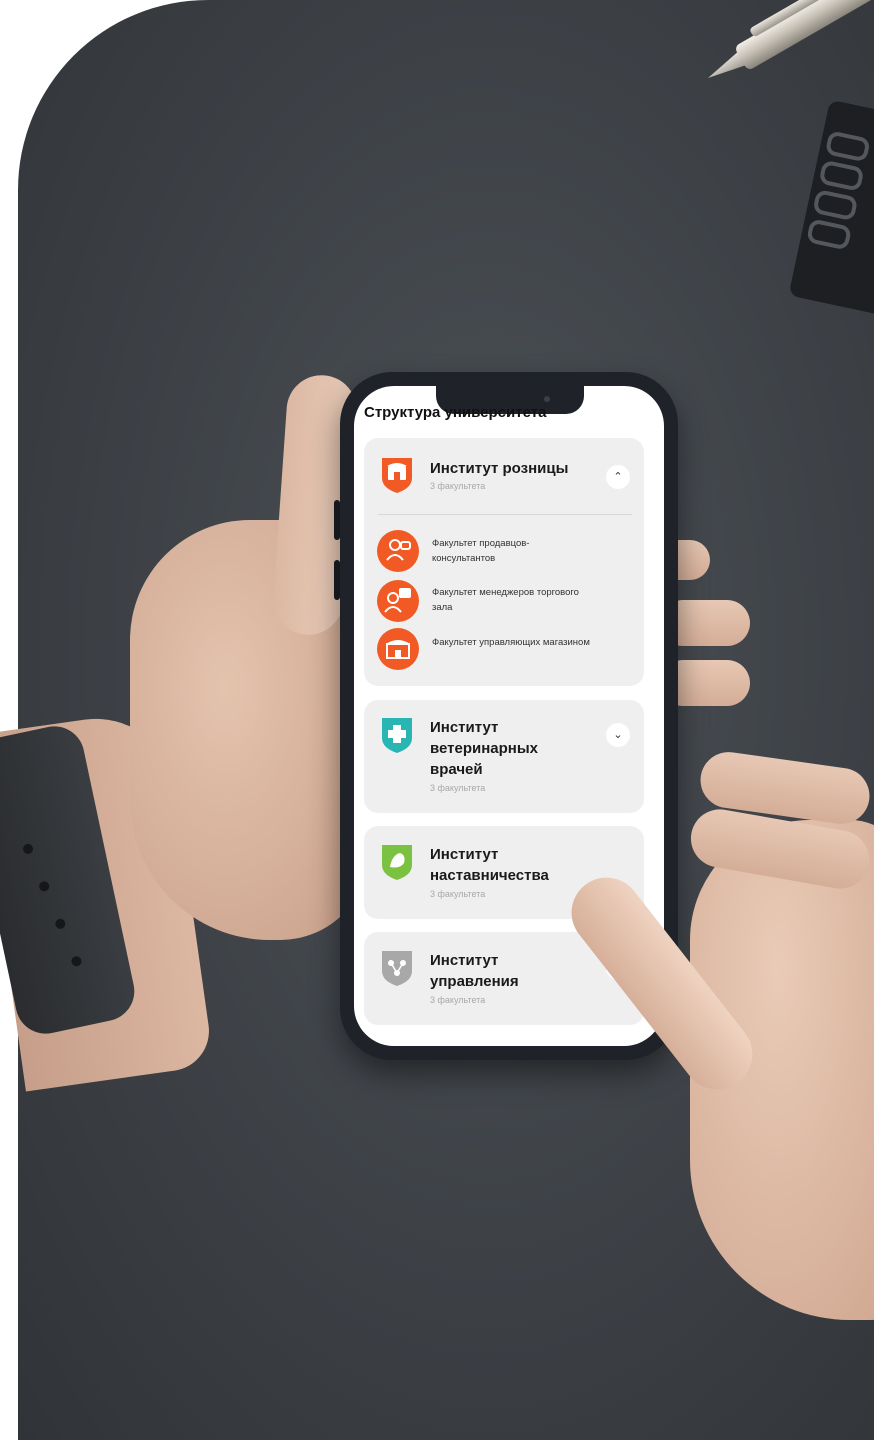 The width and height of the screenshot is (874, 1440). What do you see at coordinates (489, 865) in the screenshot?
I see `institute-title: Институт наставничества` at bounding box center [489, 865].